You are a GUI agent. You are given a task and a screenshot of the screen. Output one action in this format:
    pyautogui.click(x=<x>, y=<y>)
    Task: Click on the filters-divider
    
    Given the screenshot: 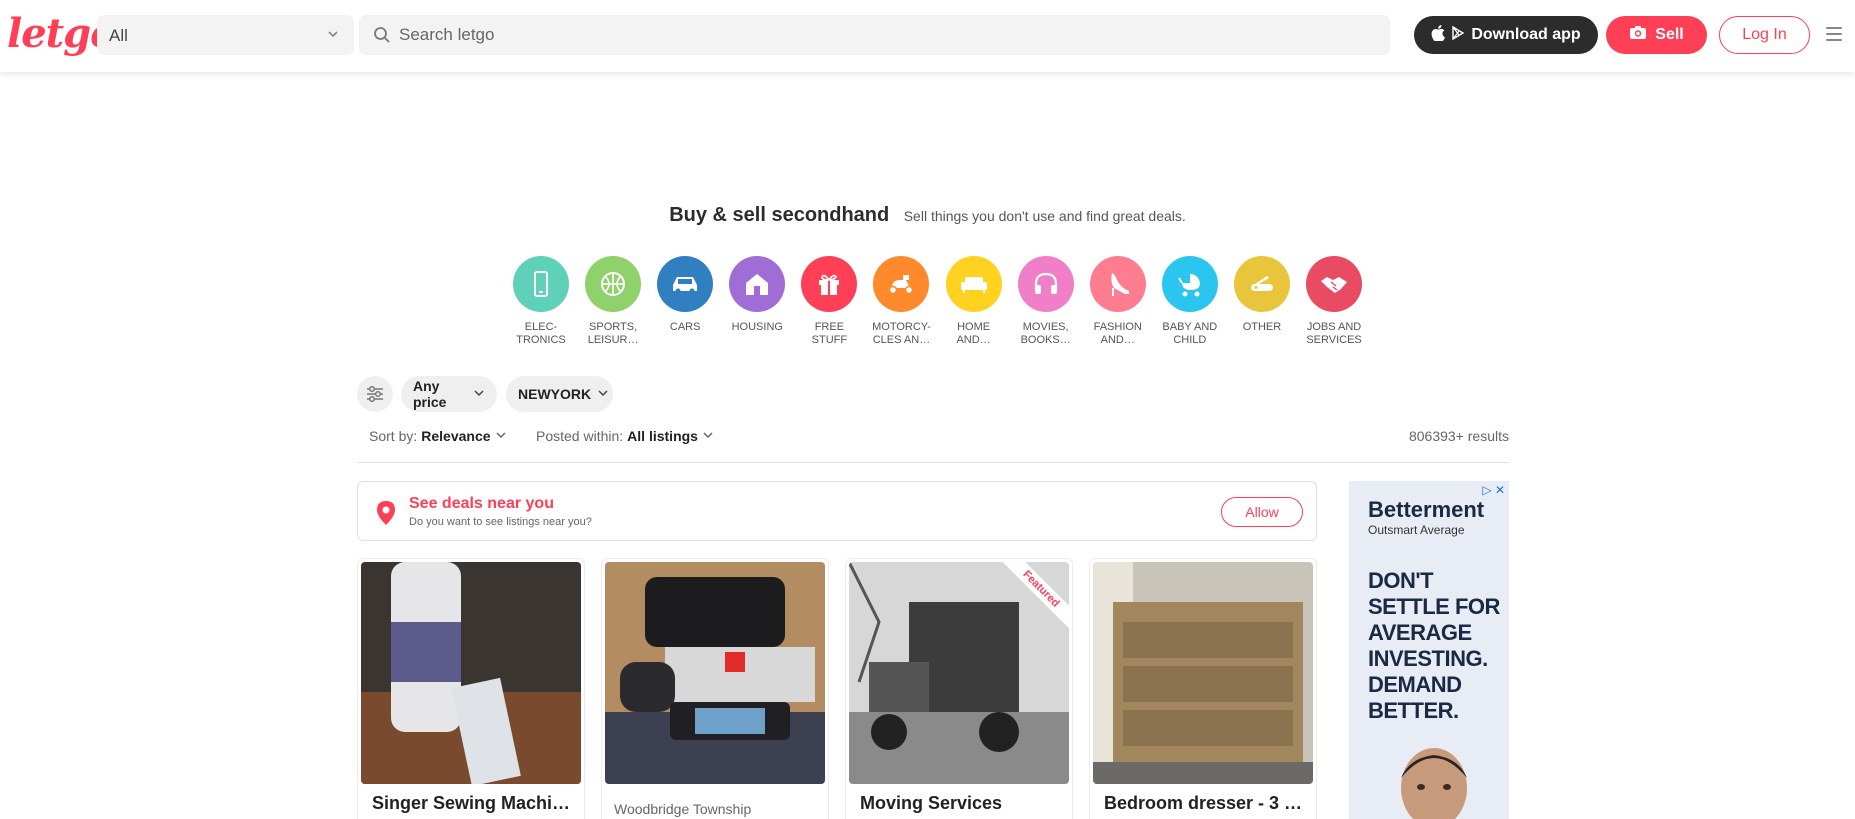 What is the action you would take?
    pyautogui.click(x=933, y=462)
    